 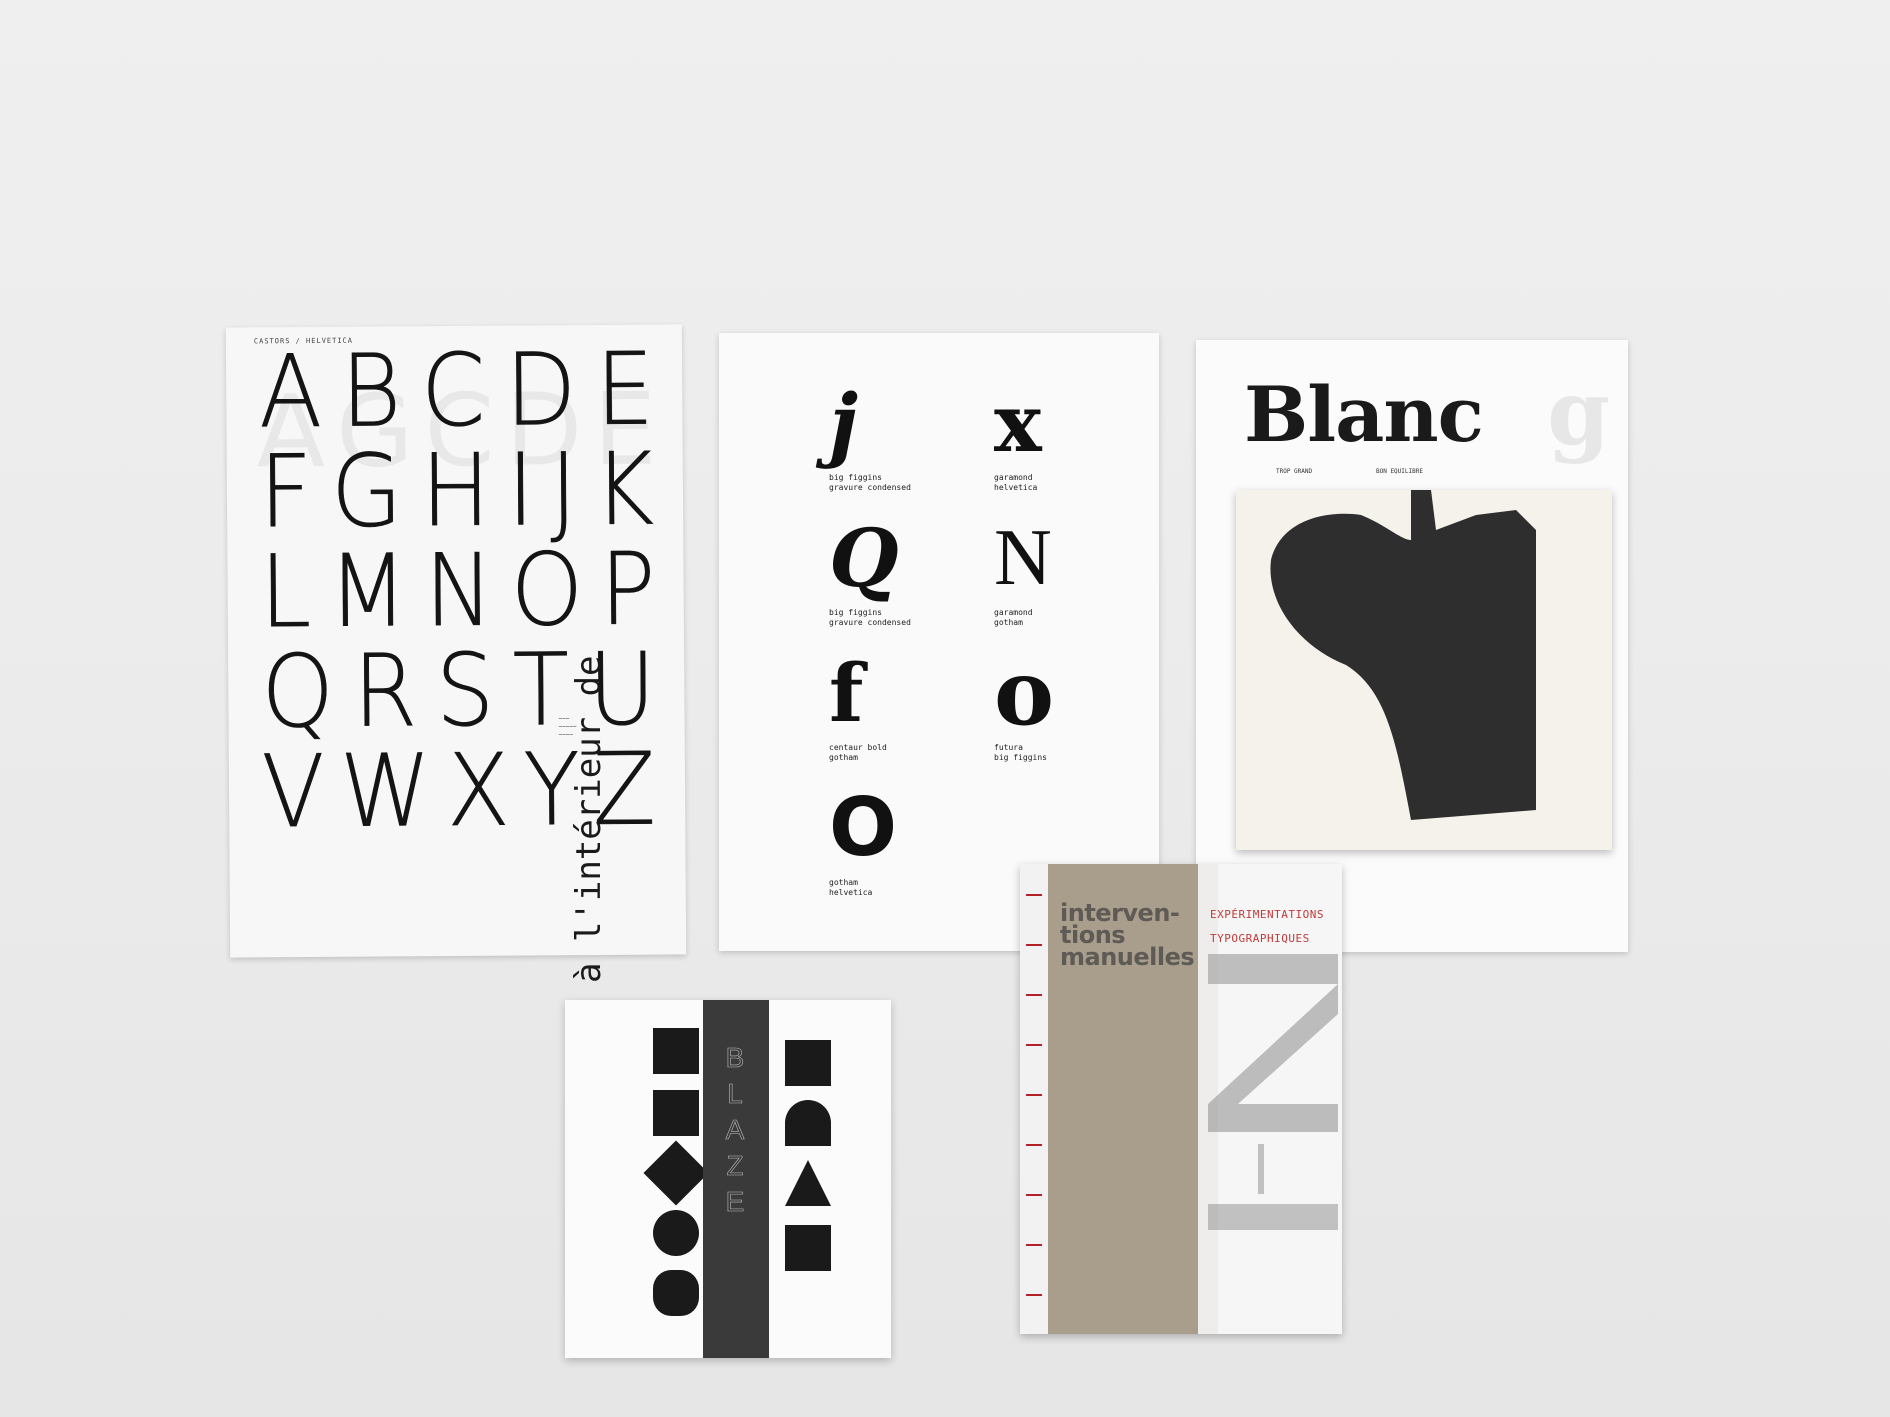 I want to click on note-trop-grand: TROP GRAND, so click(x=1294, y=471).